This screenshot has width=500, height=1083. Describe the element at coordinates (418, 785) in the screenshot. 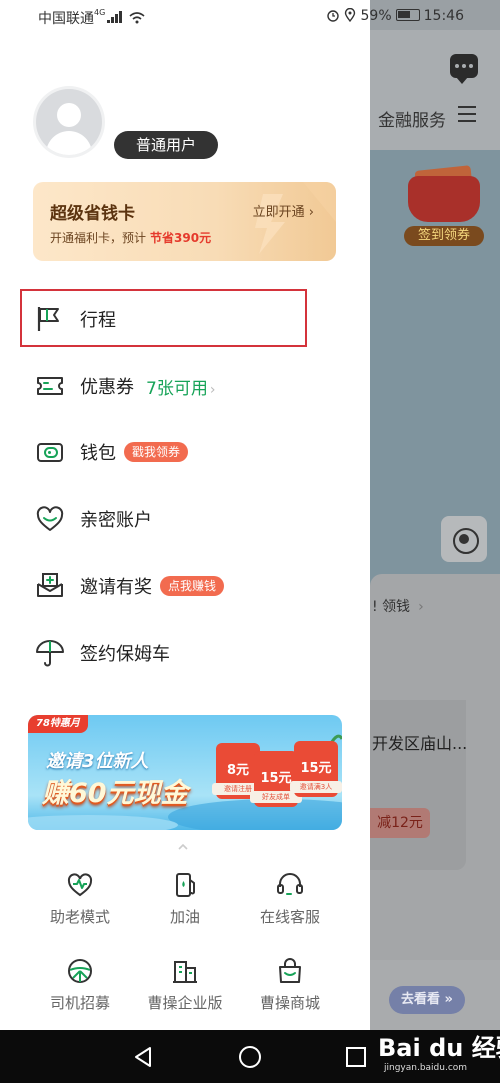

I see `bg-card-inner` at that location.